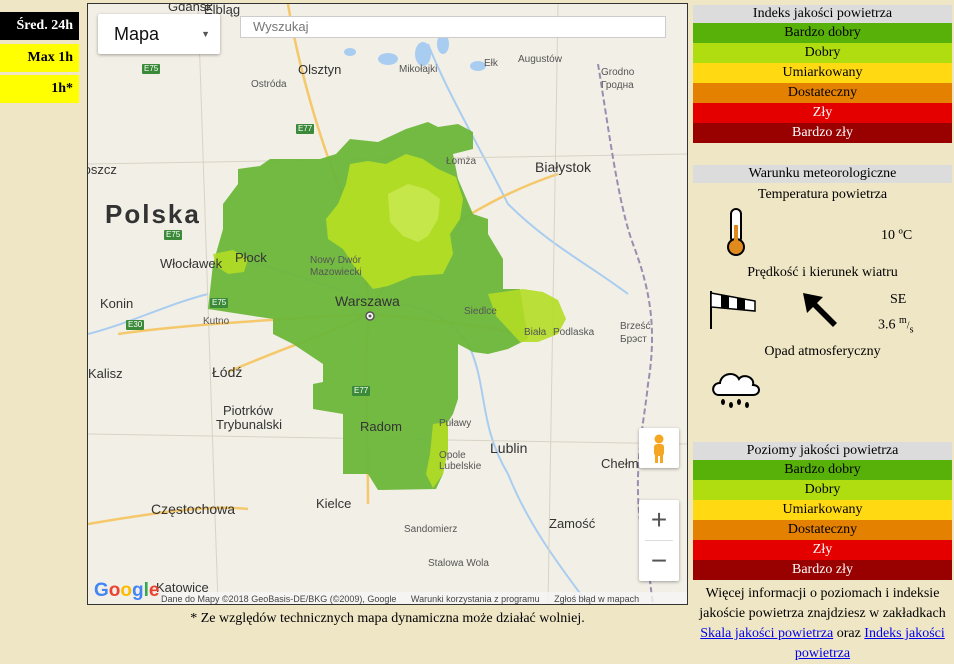 The width and height of the screenshot is (954, 664). What do you see at coordinates (191, 263) in the screenshot?
I see `city-label: Włocławek` at bounding box center [191, 263].